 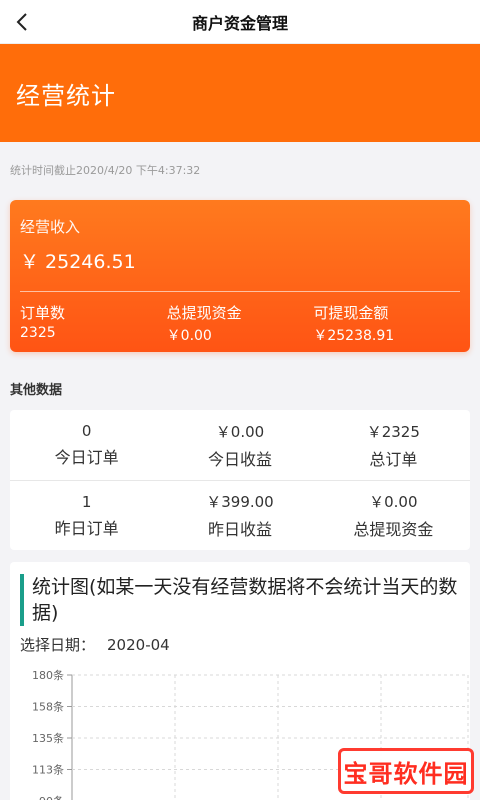 What do you see at coordinates (48, 738) in the screenshot?
I see `y-tick-label: 135条` at bounding box center [48, 738].